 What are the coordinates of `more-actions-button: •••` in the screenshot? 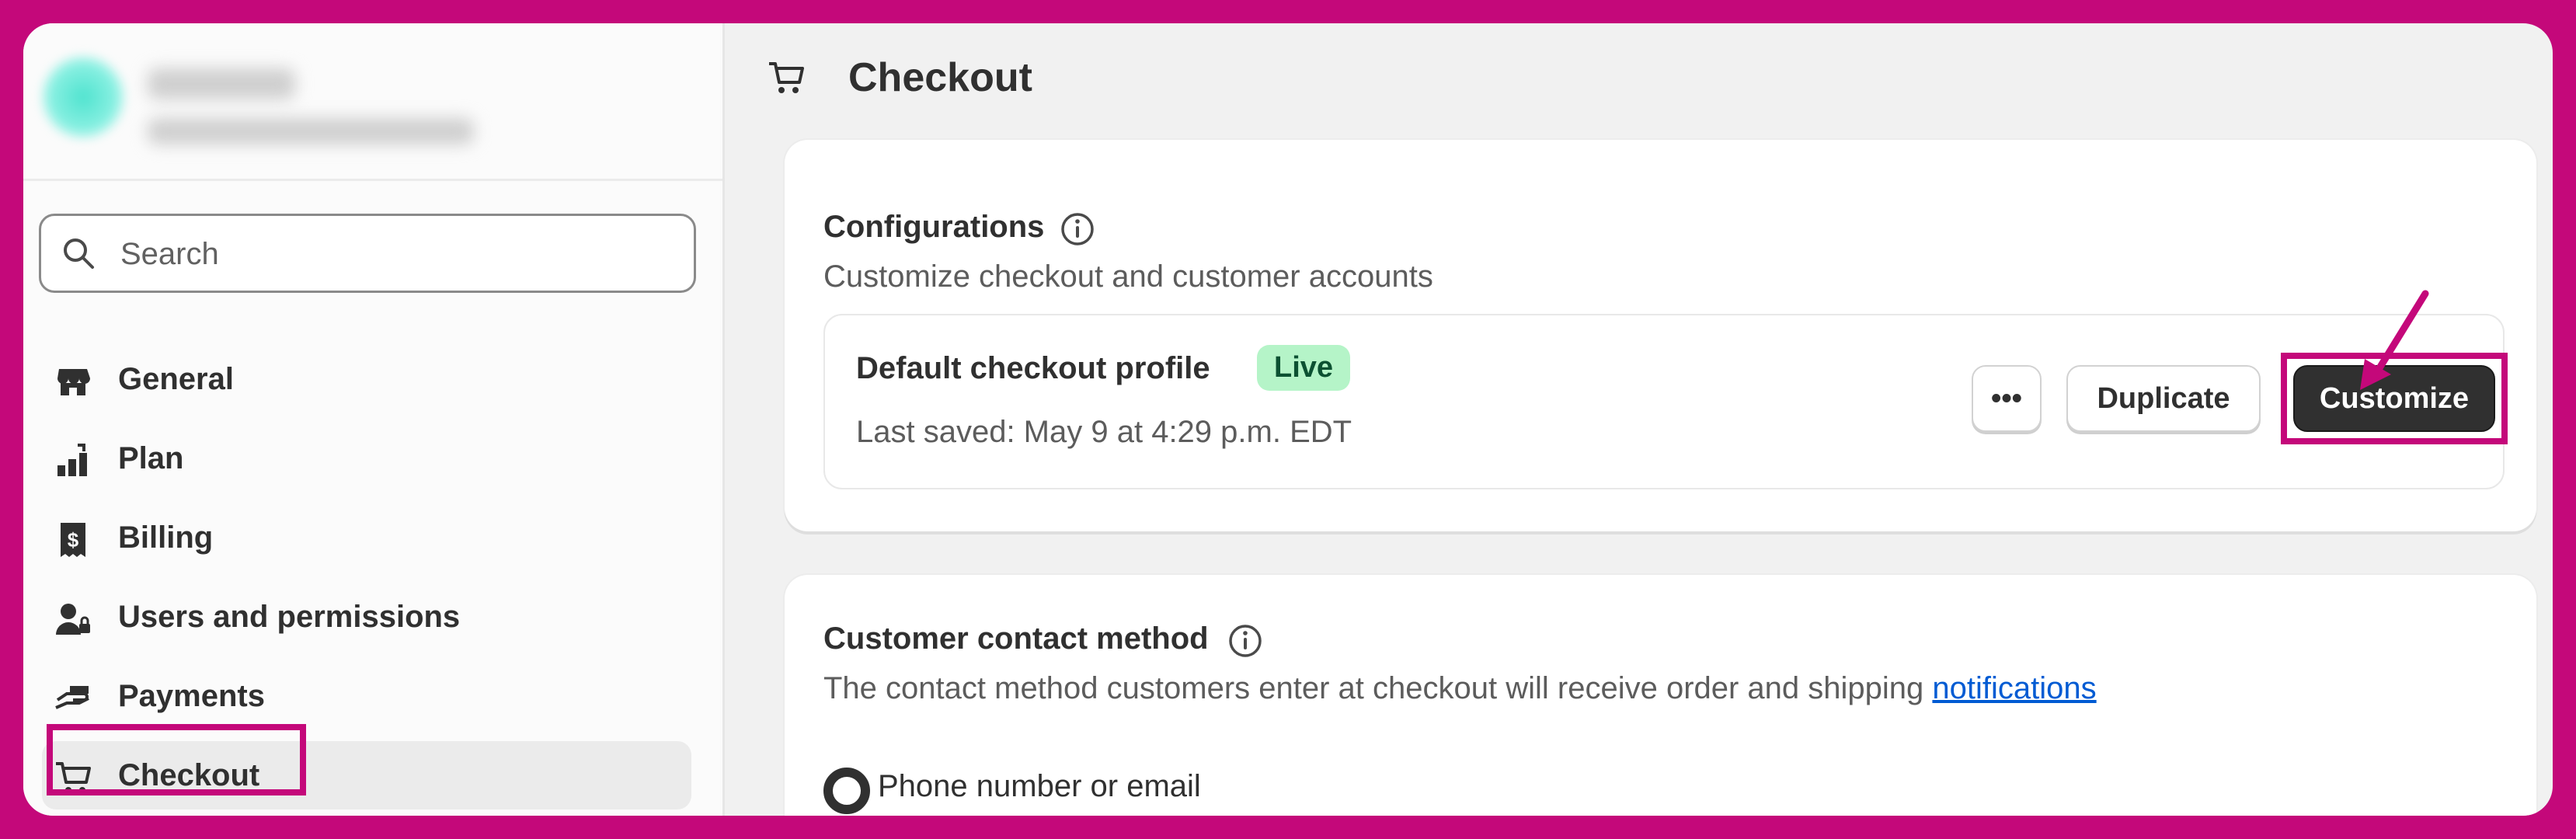 It's located at (2007, 399).